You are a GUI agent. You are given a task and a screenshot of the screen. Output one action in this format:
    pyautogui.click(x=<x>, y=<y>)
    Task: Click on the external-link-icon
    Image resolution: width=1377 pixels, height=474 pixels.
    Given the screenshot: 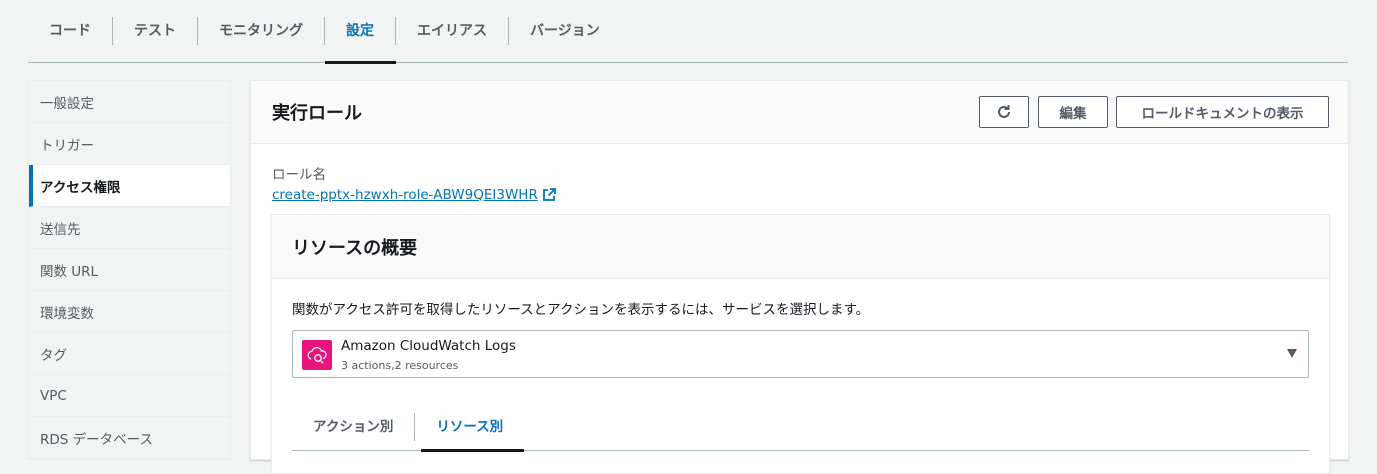 What is the action you would take?
    pyautogui.click(x=549, y=194)
    